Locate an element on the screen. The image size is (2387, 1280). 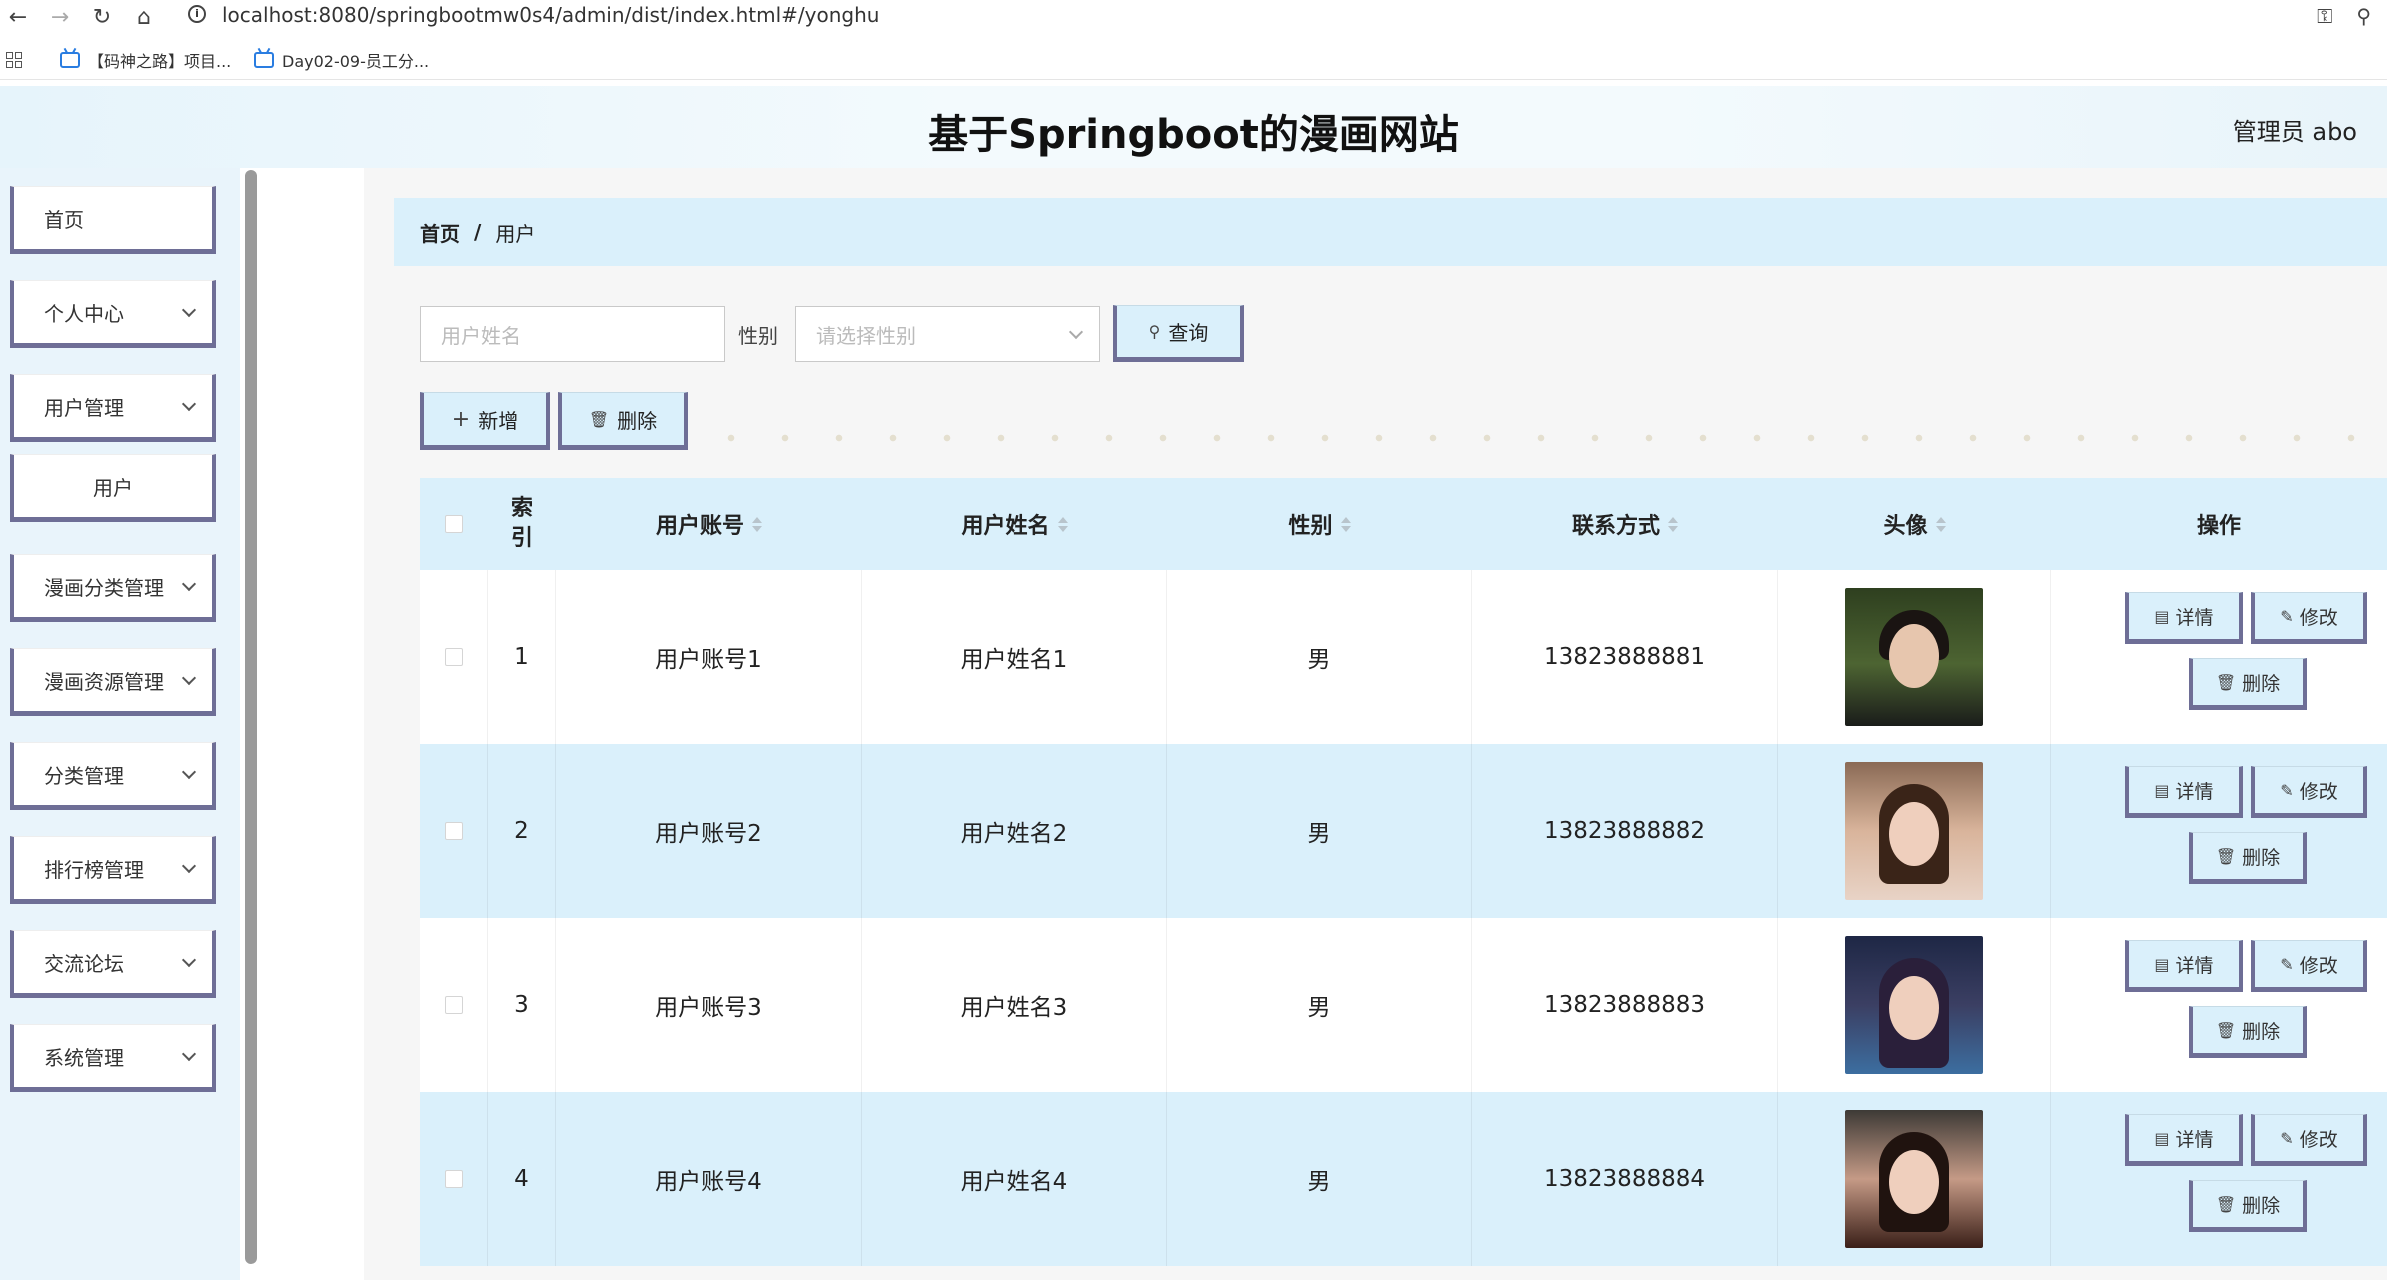
select-all-checkbox is located at coordinates (454, 524).